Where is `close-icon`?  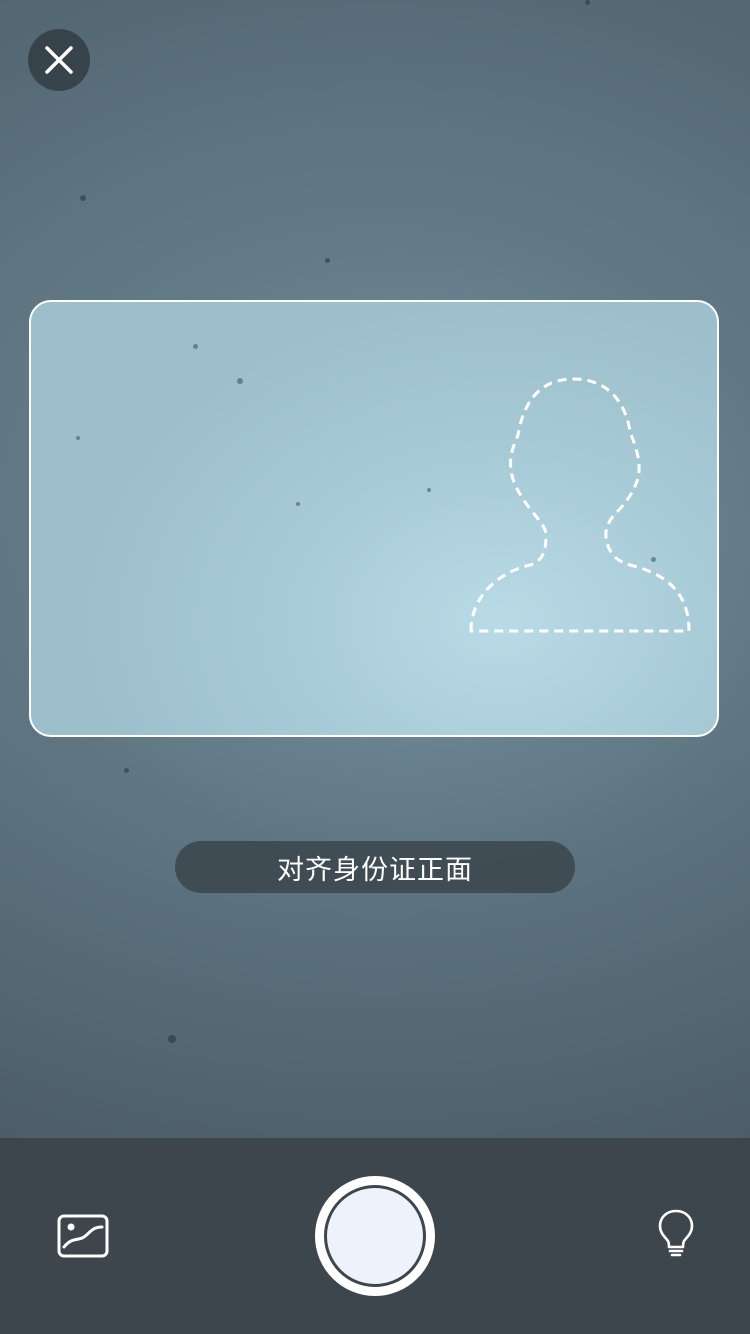 close-icon is located at coordinates (59, 60).